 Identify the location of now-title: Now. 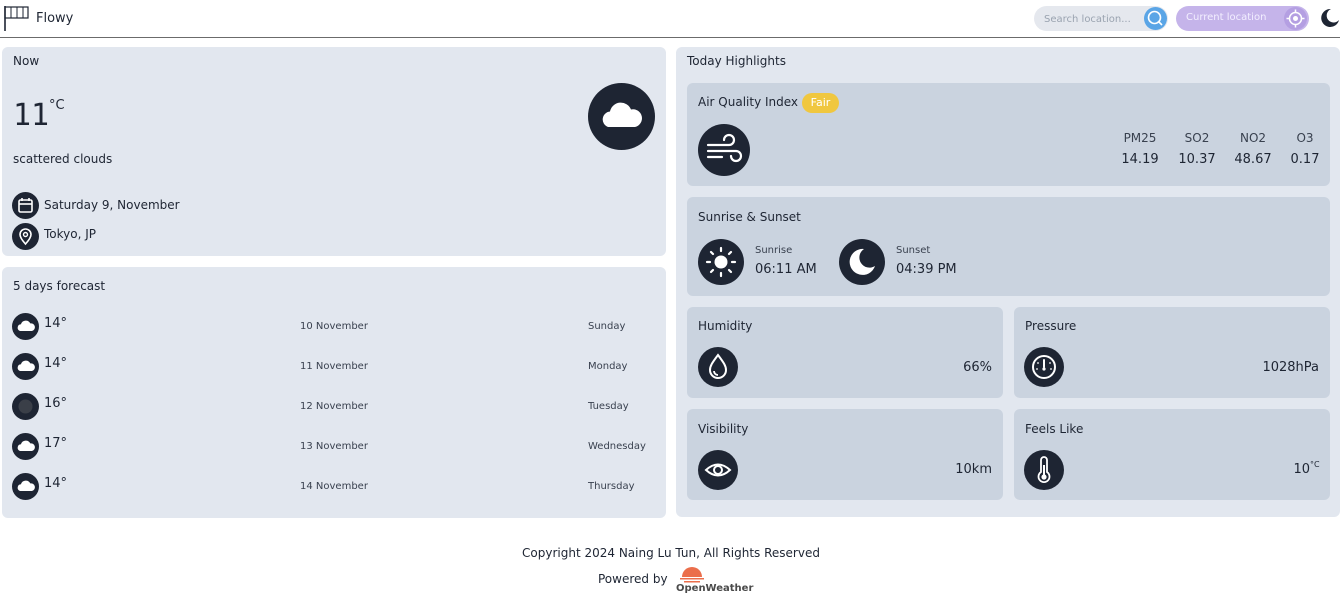
(26, 61).